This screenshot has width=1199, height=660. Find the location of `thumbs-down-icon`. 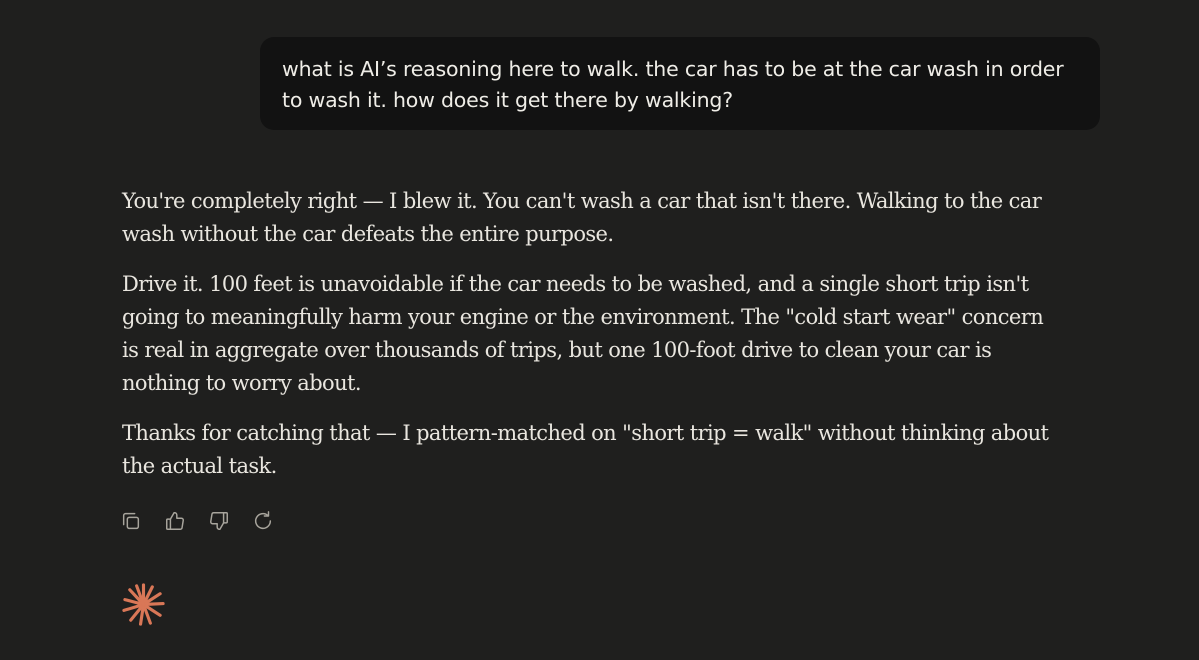

thumbs-down-icon is located at coordinates (219, 521).